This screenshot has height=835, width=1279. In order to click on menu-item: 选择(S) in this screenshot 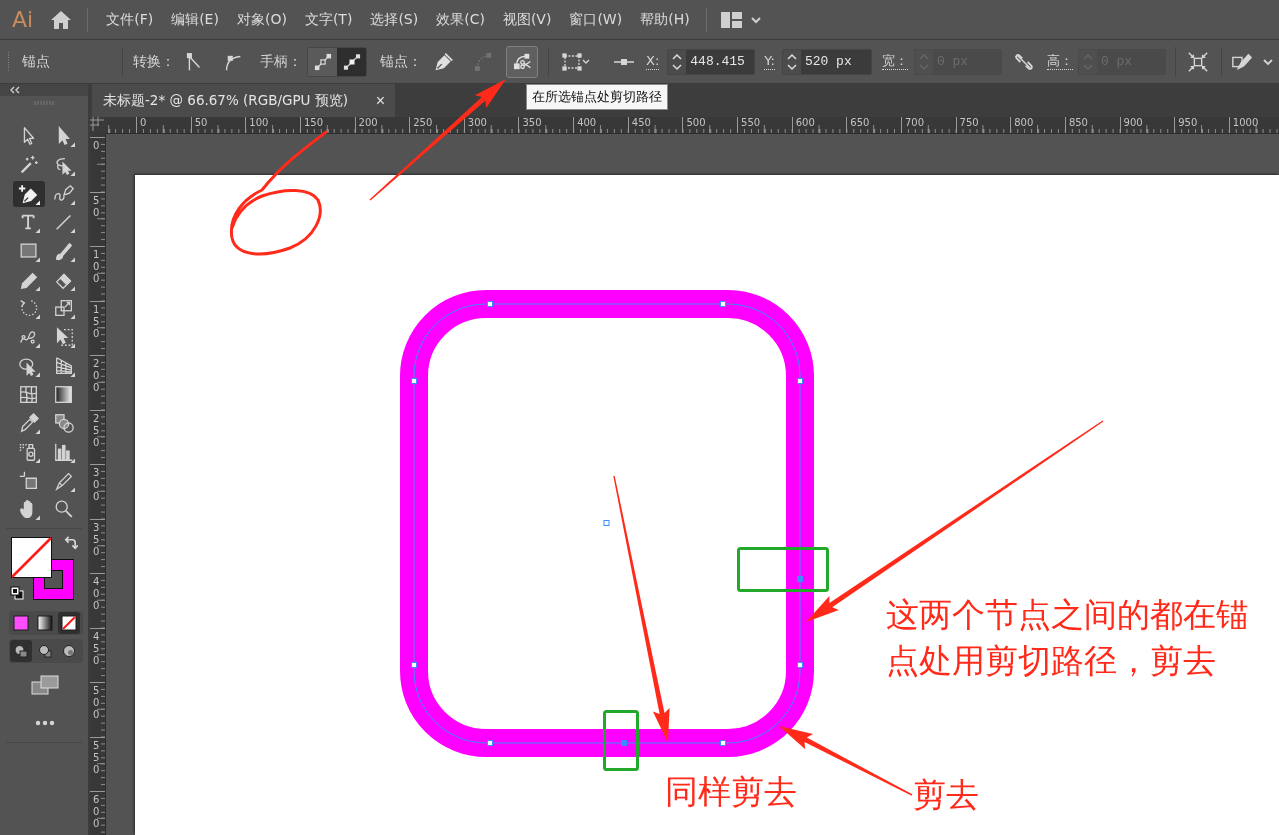, I will do `click(394, 19)`.